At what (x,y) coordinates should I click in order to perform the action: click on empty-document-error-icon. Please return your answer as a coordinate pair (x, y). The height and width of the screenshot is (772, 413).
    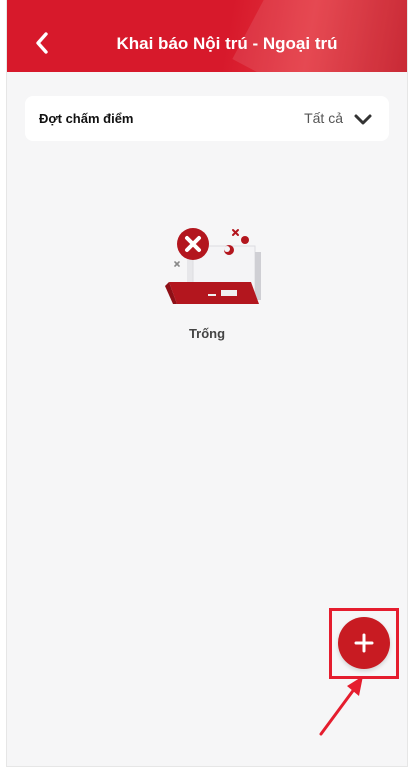
    Looking at the image, I should click on (213, 266).